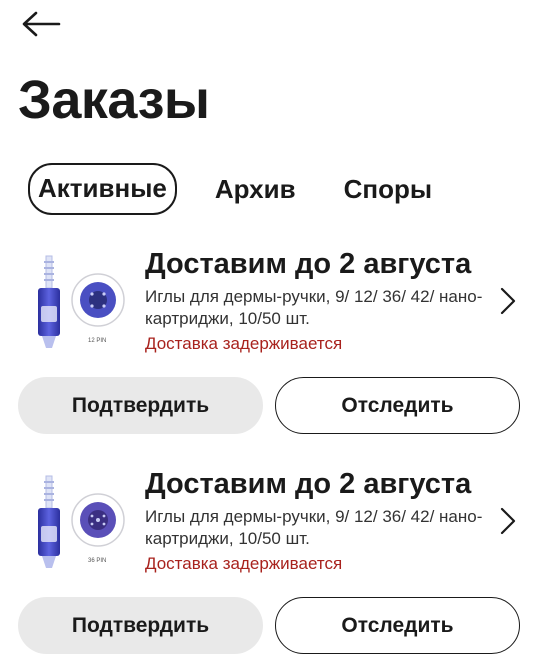 The height and width of the screenshot is (663, 540). Describe the element at coordinates (77, 303) in the screenshot. I see `product-image: 12 PIN` at that location.